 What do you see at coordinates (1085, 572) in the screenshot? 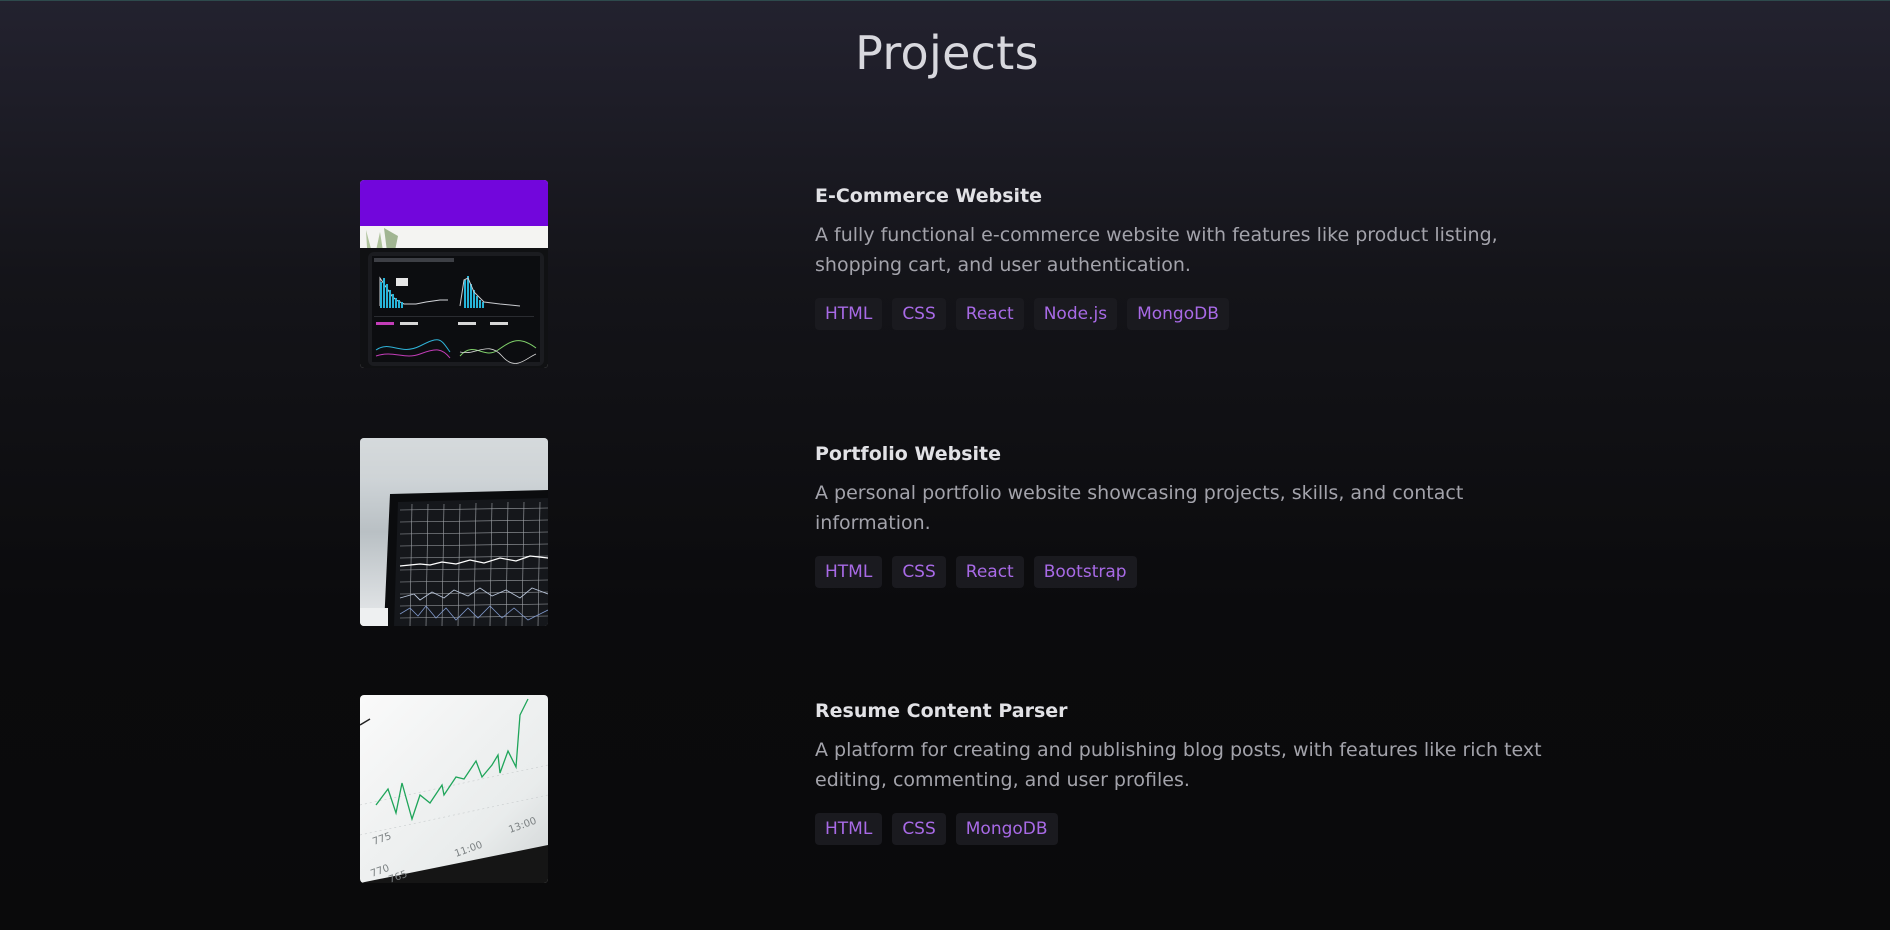
I see `tech-tag: Bootstrap` at bounding box center [1085, 572].